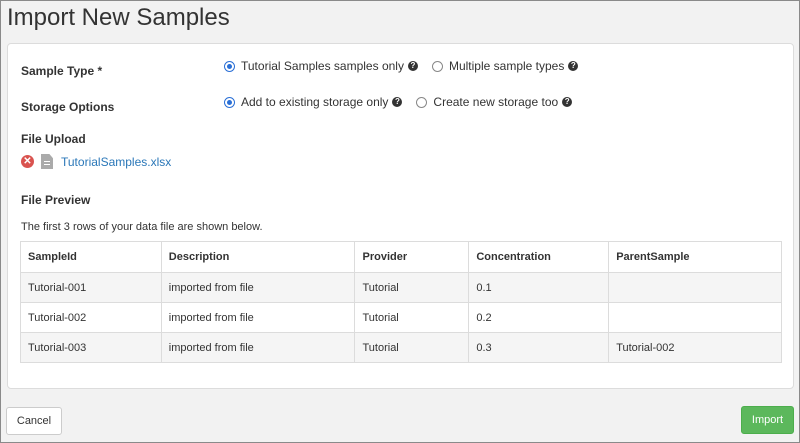 This screenshot has height=443, width=800. I want to click on column-header: Provider, so click(412, 257).